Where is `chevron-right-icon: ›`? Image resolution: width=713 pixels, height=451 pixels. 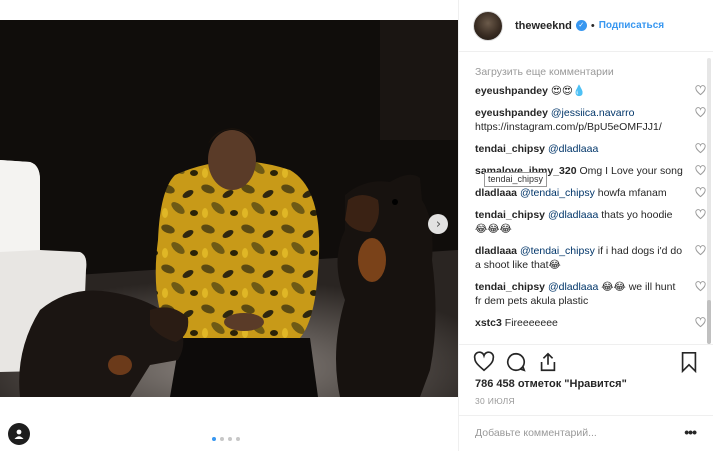 chevron-right-icon: › is located at coordinates (438, 224).